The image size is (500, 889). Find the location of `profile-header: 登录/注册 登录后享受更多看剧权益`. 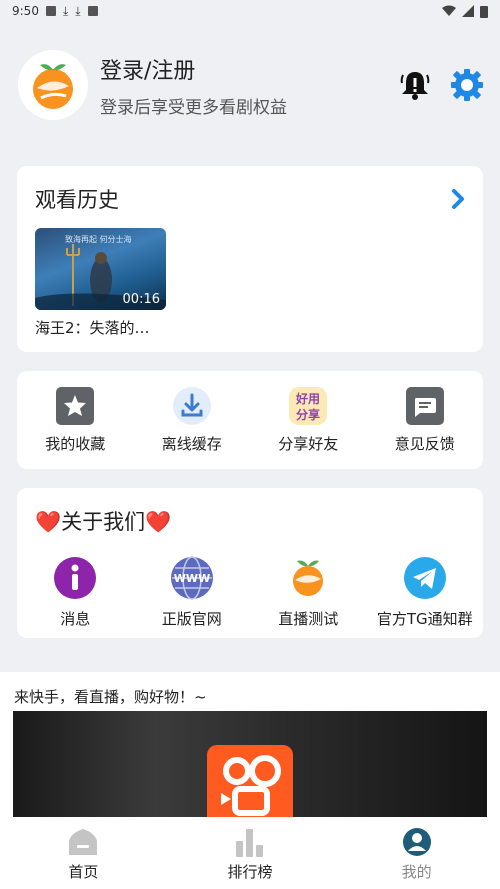

profile-header: 登录/注册 登录后享受更多看剧权益 is located at coordinates (253, 85).